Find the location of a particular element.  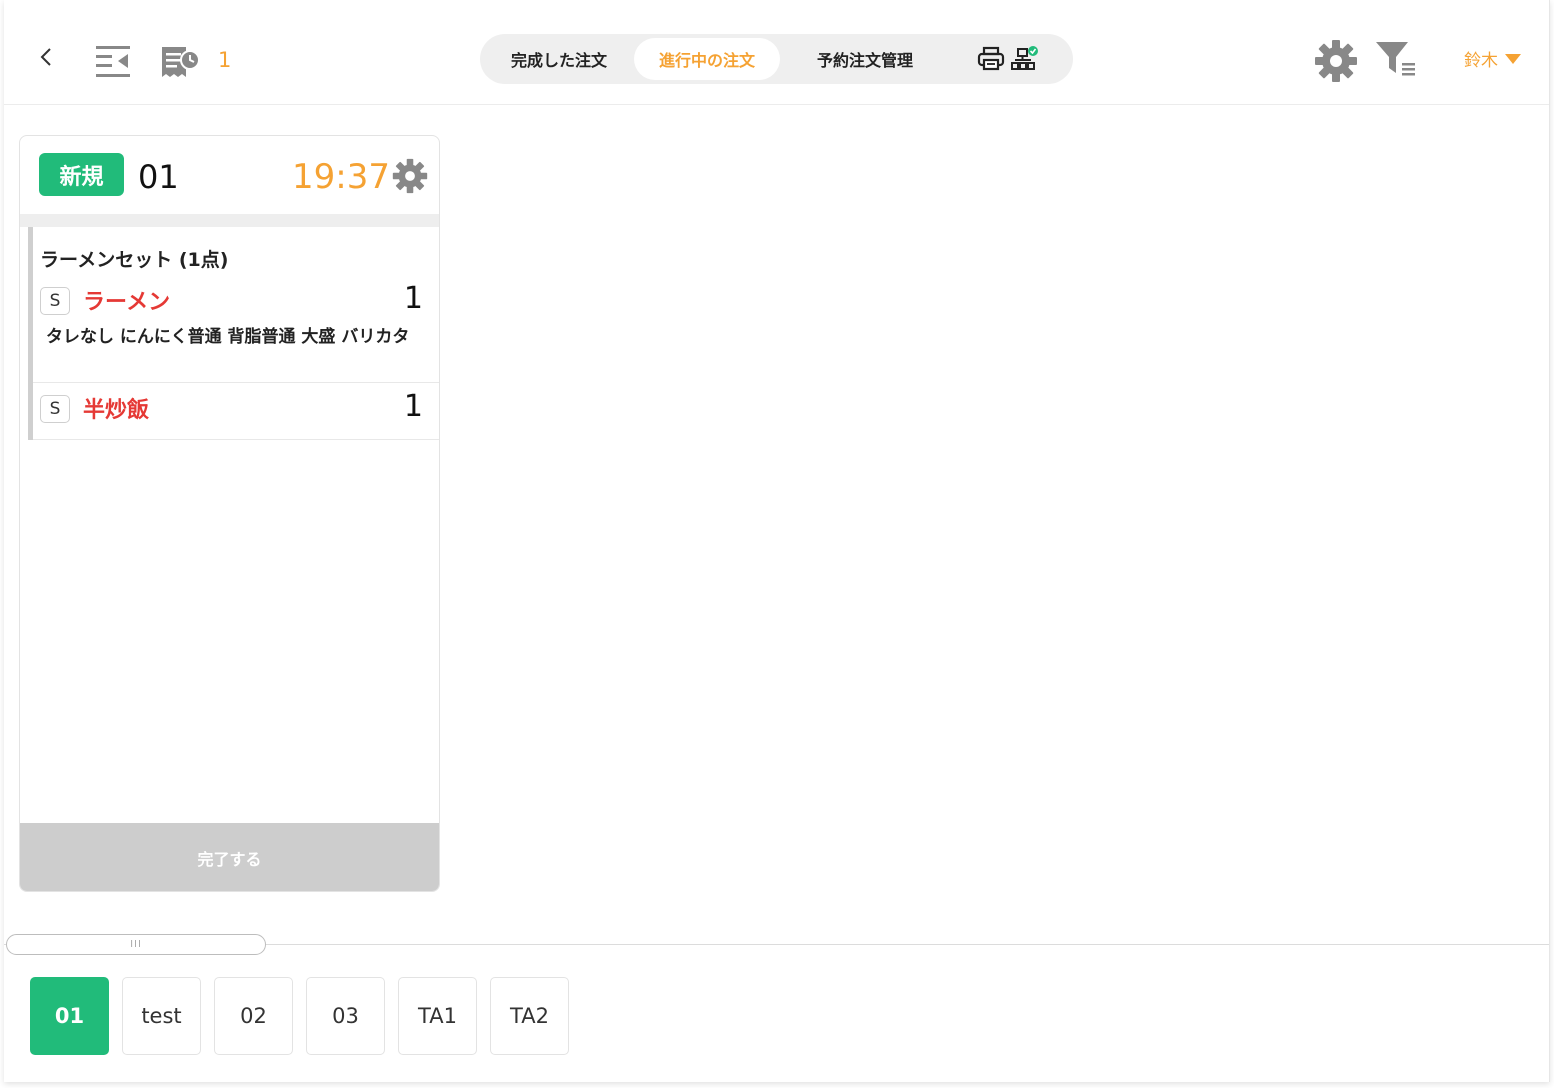

pending-count: 1 is located at coordinates (225, 60).